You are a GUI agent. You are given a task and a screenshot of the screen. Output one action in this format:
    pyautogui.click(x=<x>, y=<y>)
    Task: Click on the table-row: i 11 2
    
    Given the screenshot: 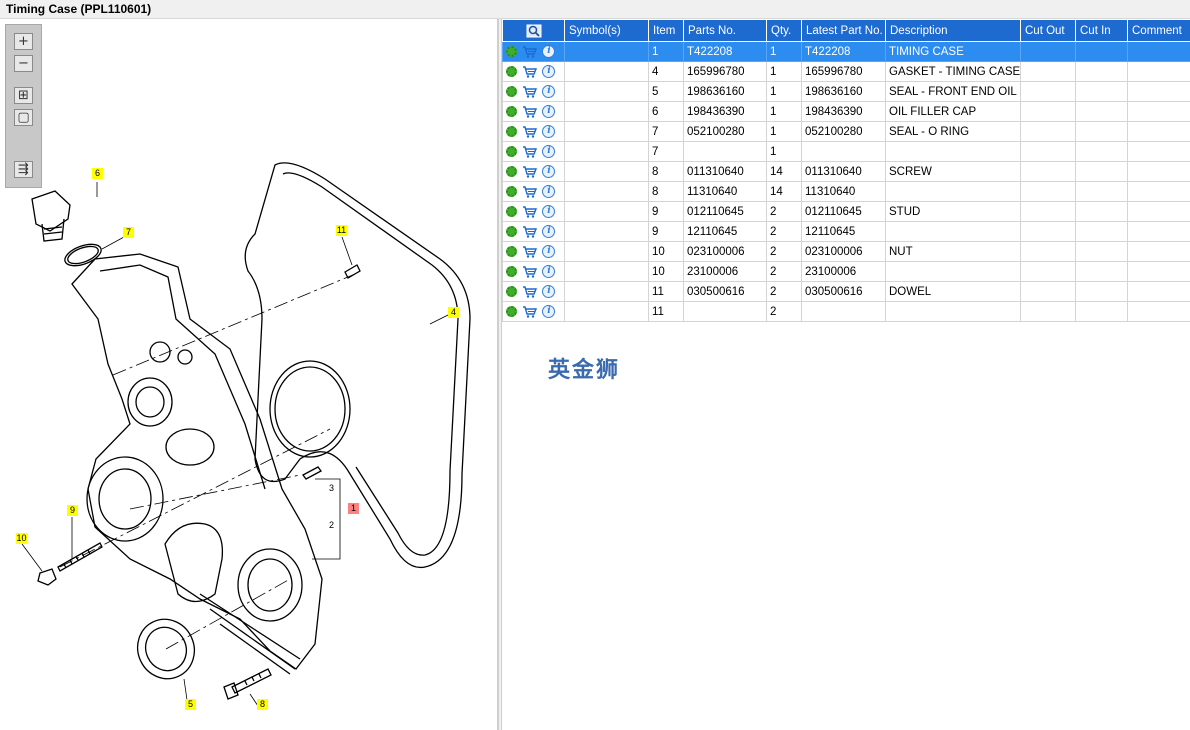 What is the action you would take?
    pyautogui.click(x=846, y=311)
    